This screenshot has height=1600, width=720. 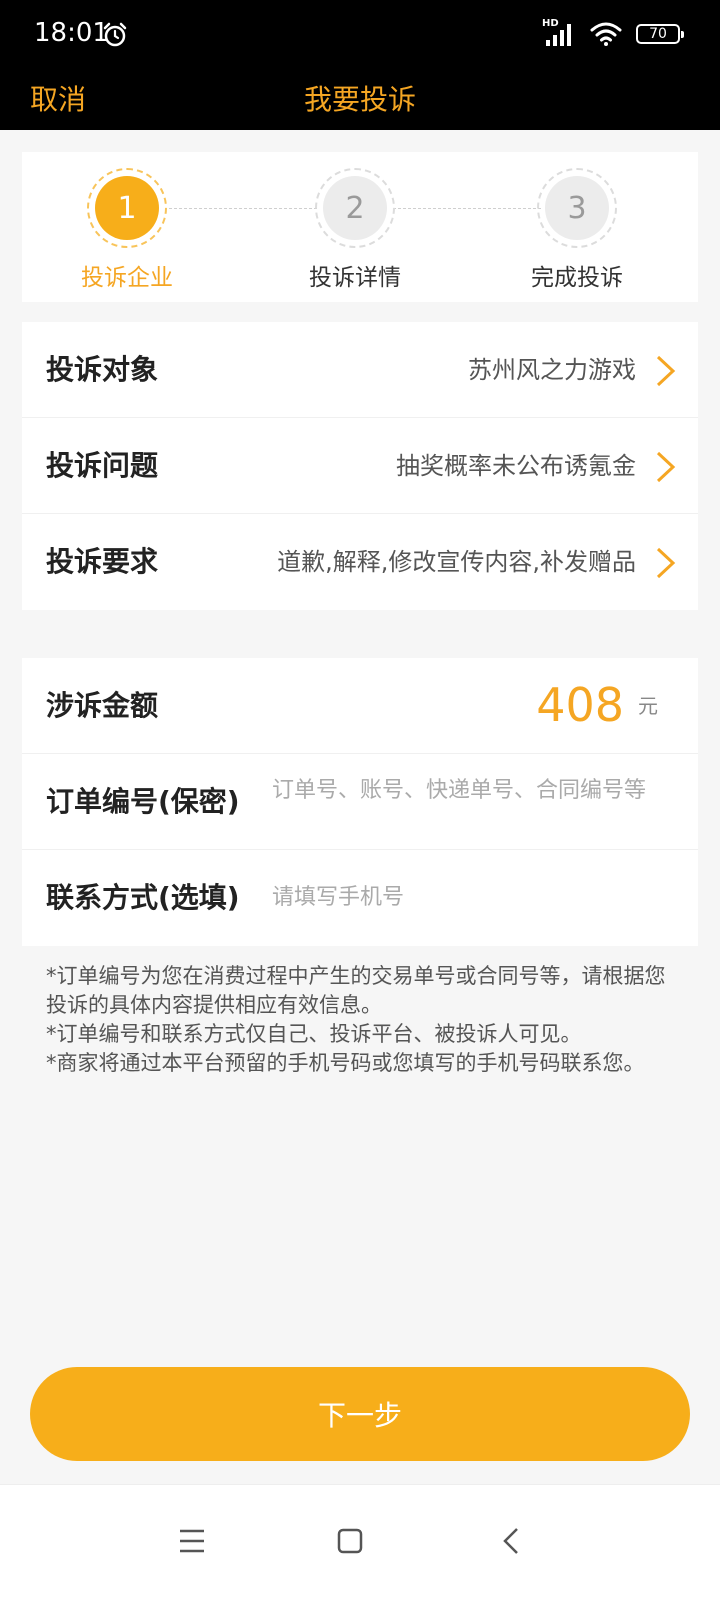 I want to click on next-step-button: 下一步, so click(x=360, y=1414).